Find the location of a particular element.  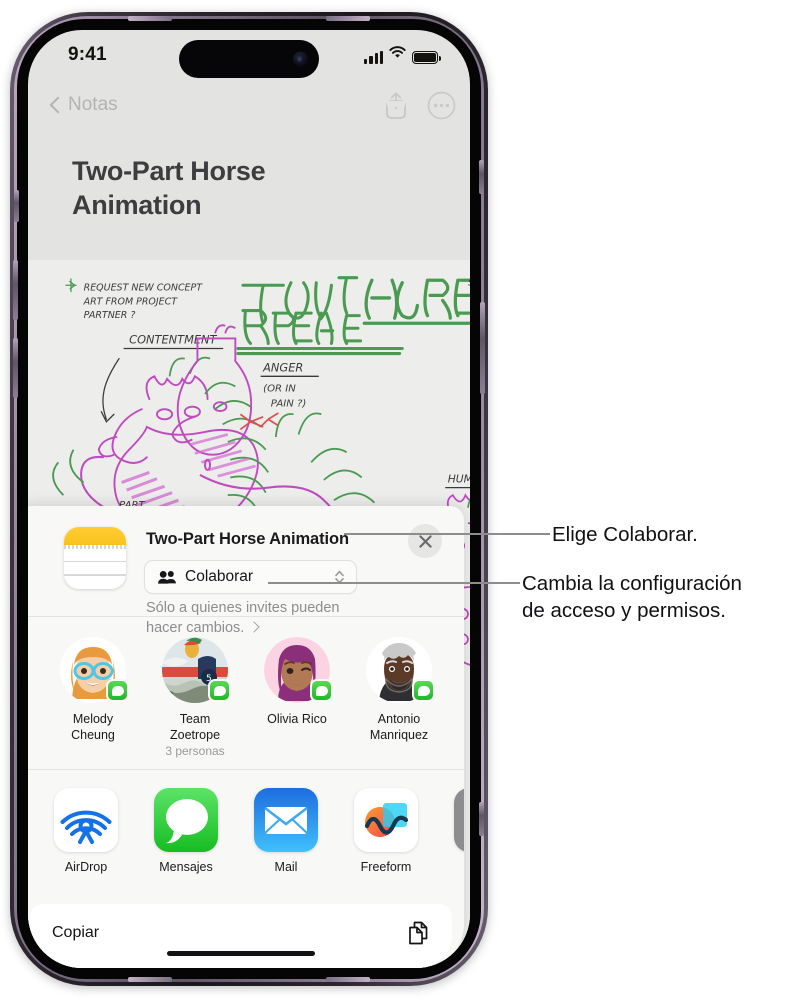

chevron-left-icon is located at coordinates (55, 105).